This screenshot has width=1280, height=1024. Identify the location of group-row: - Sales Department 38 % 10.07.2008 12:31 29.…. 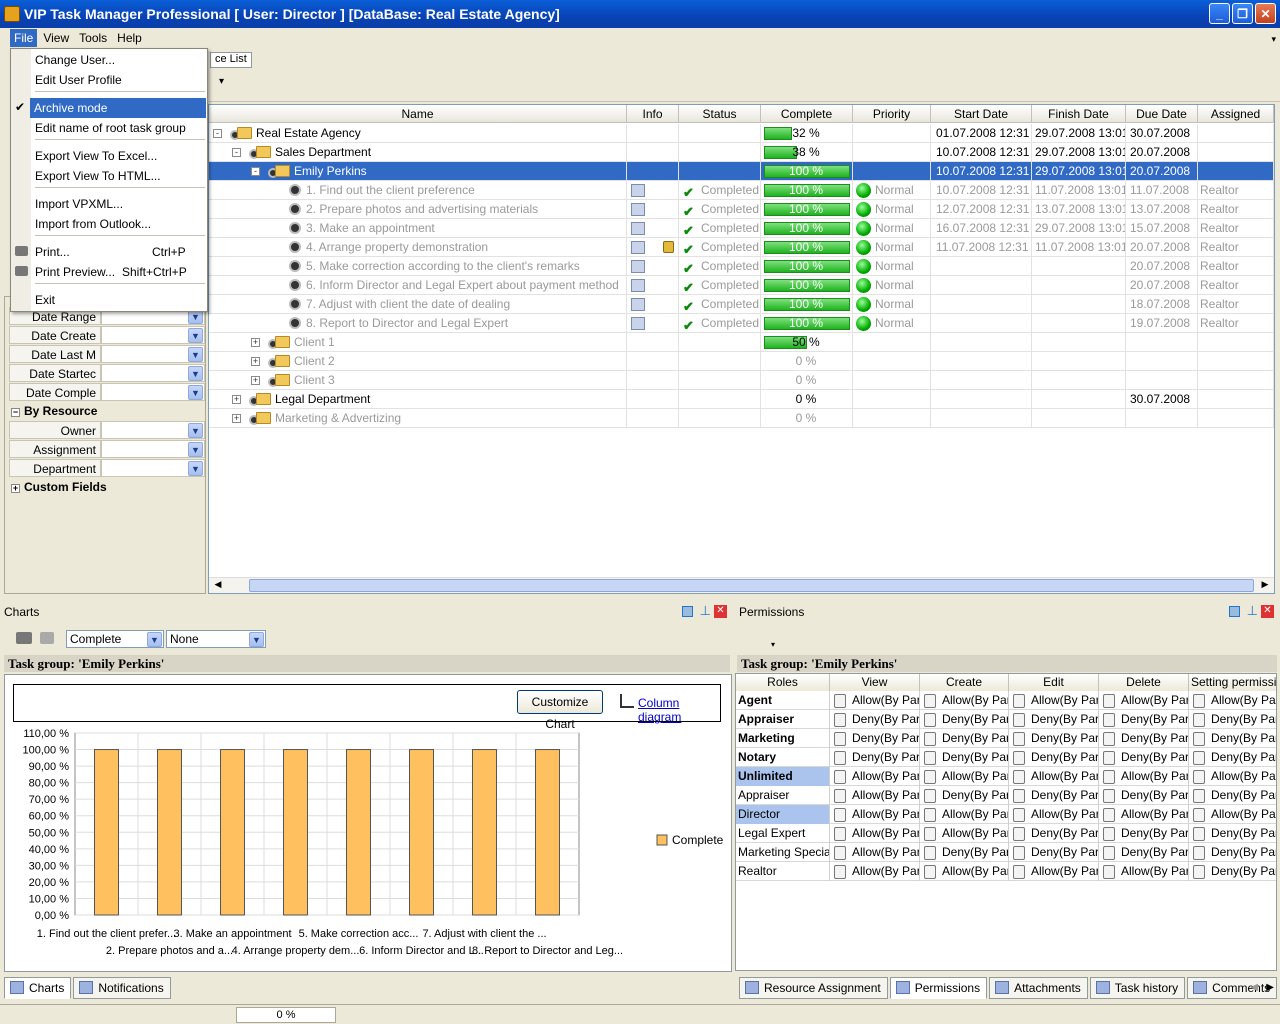
(741, 152).